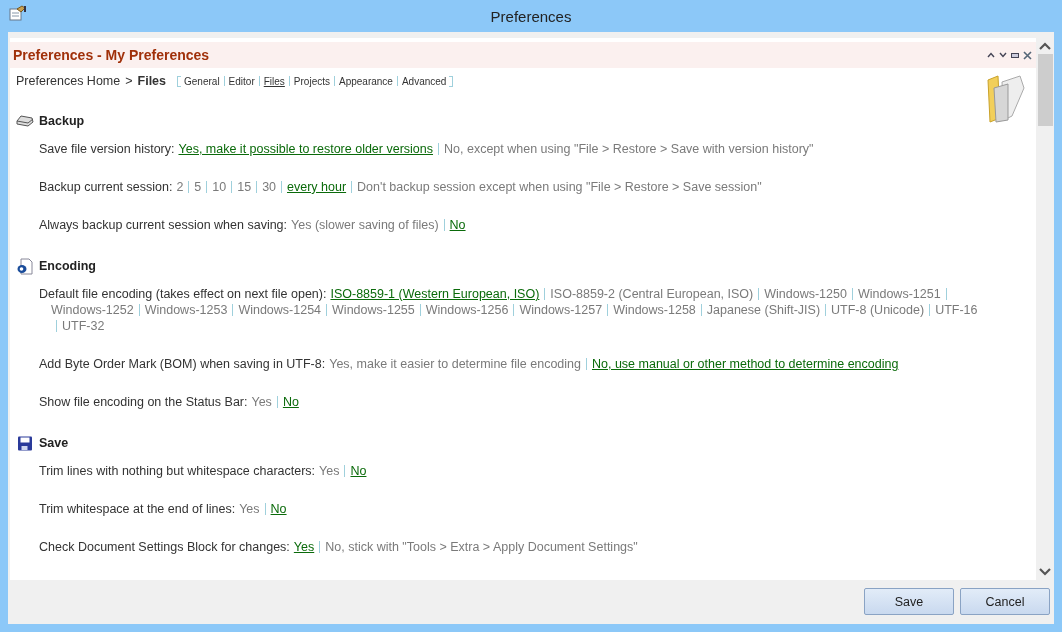 The height and width of the screenshot is (632, 1062). Describe the element at coordinates (67, 266) in the screenshot. I see `section-title: Encoding` at that location.